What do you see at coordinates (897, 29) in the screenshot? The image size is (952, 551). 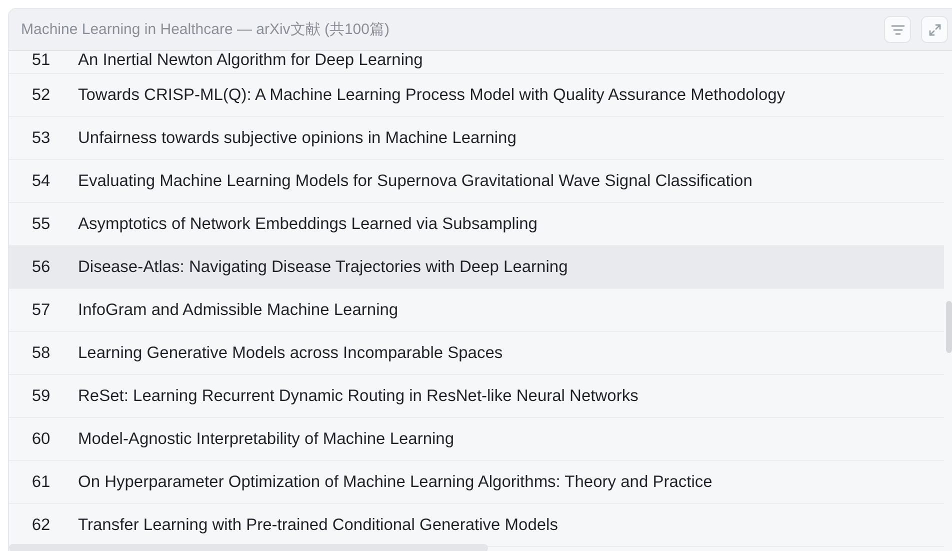 I see `filter-button` at bounding box center [897, 29].